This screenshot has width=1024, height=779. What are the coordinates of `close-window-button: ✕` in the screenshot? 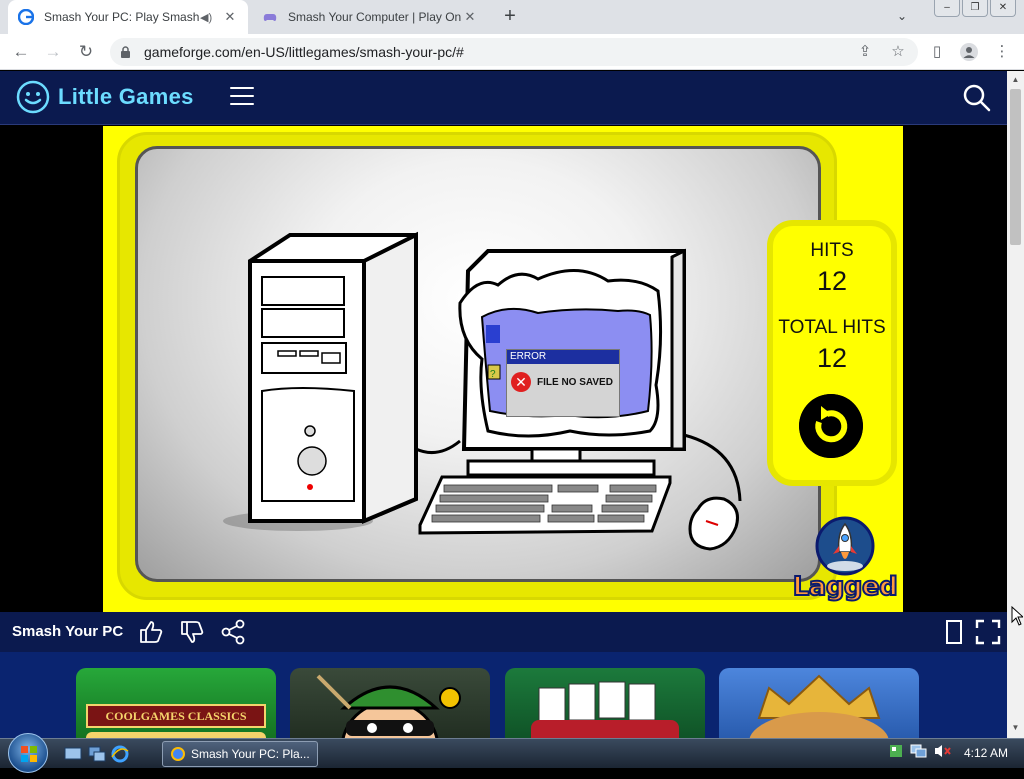 It's located at (1003, 8).